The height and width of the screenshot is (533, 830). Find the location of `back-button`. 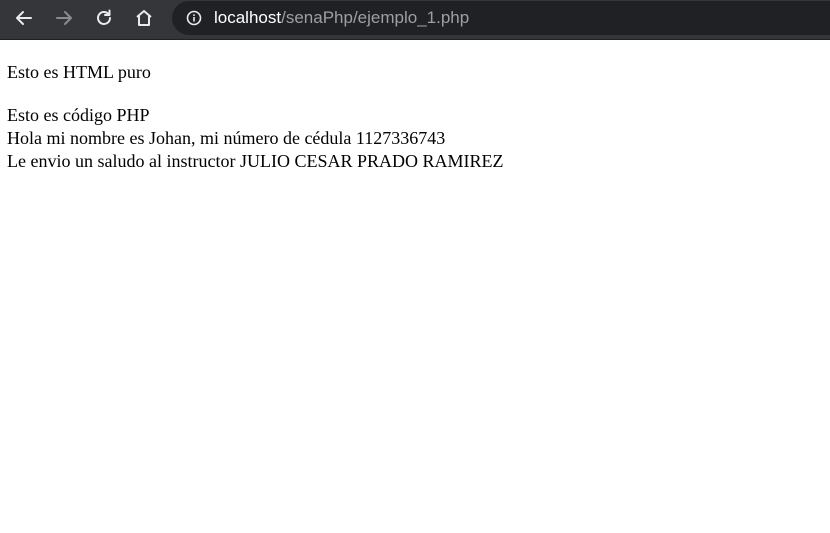

back-button is located at coordinates (24, 18).